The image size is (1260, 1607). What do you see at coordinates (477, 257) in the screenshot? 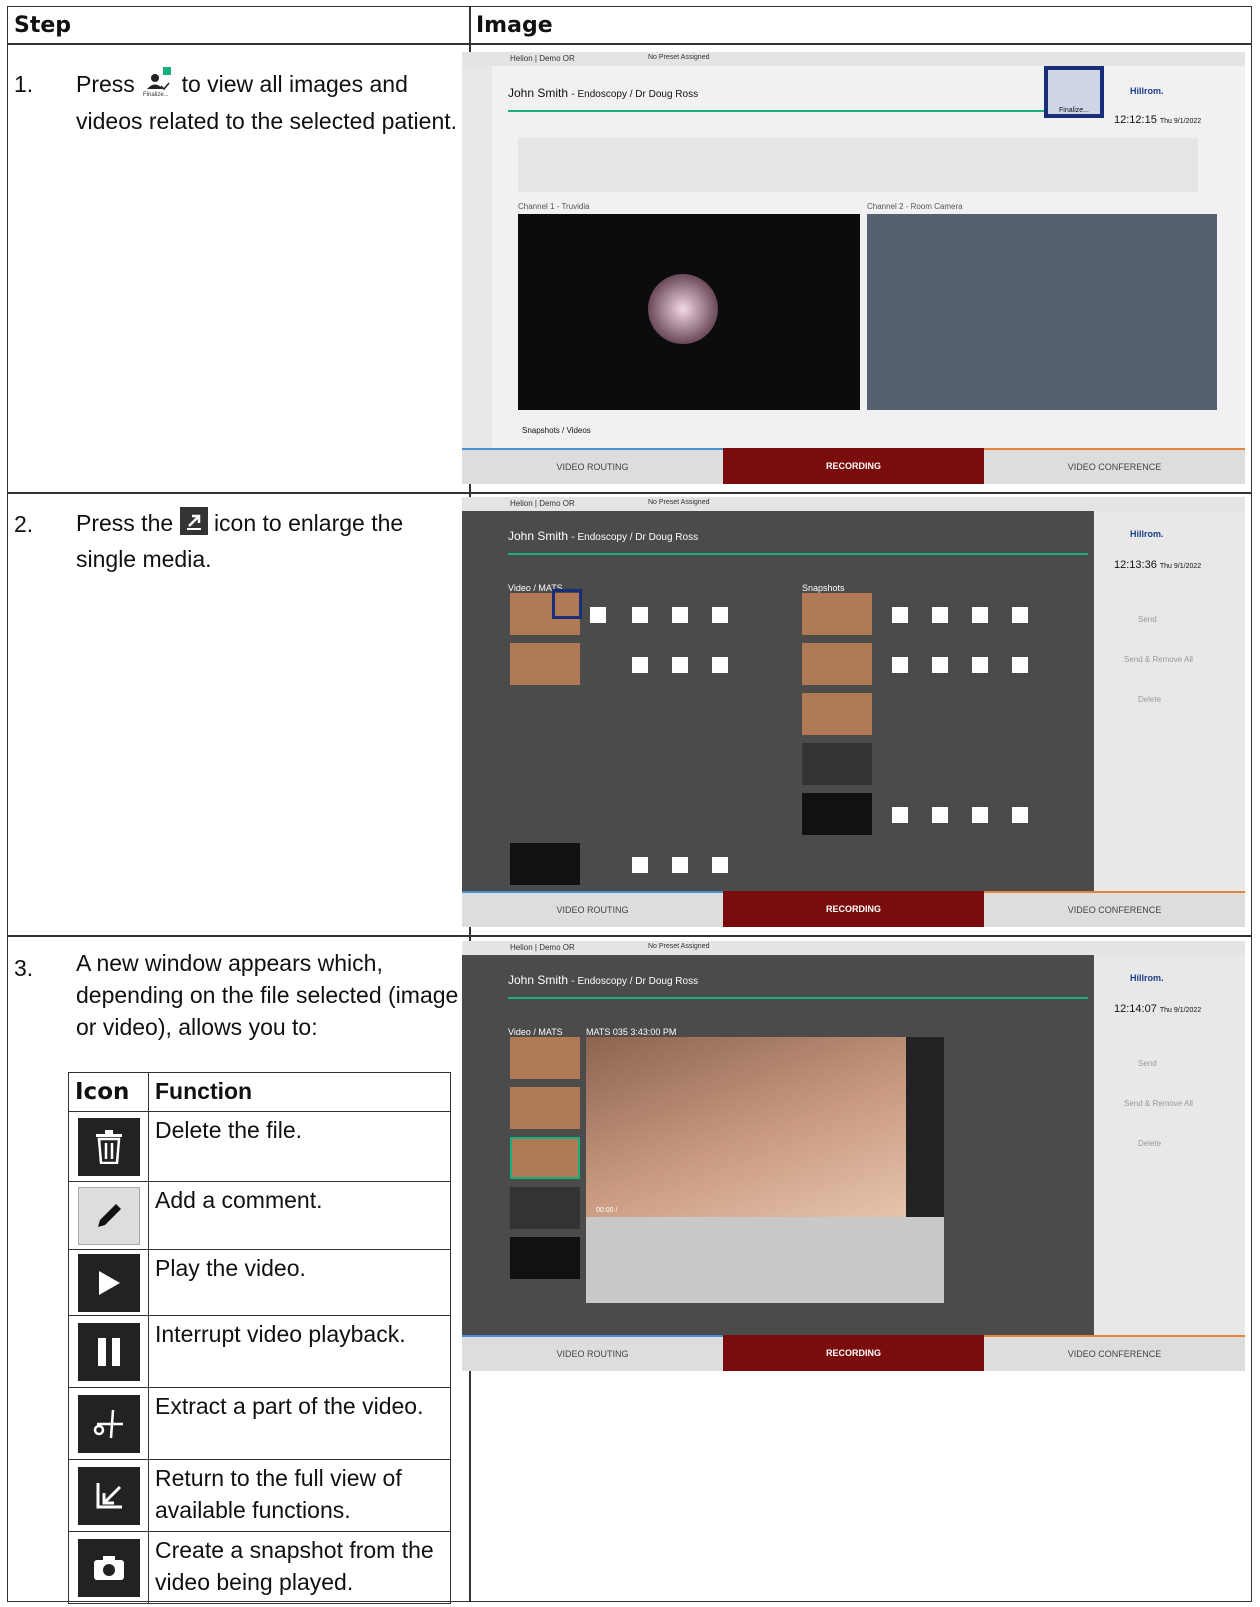
I see `sidebar` at bounding box center [477, 257].